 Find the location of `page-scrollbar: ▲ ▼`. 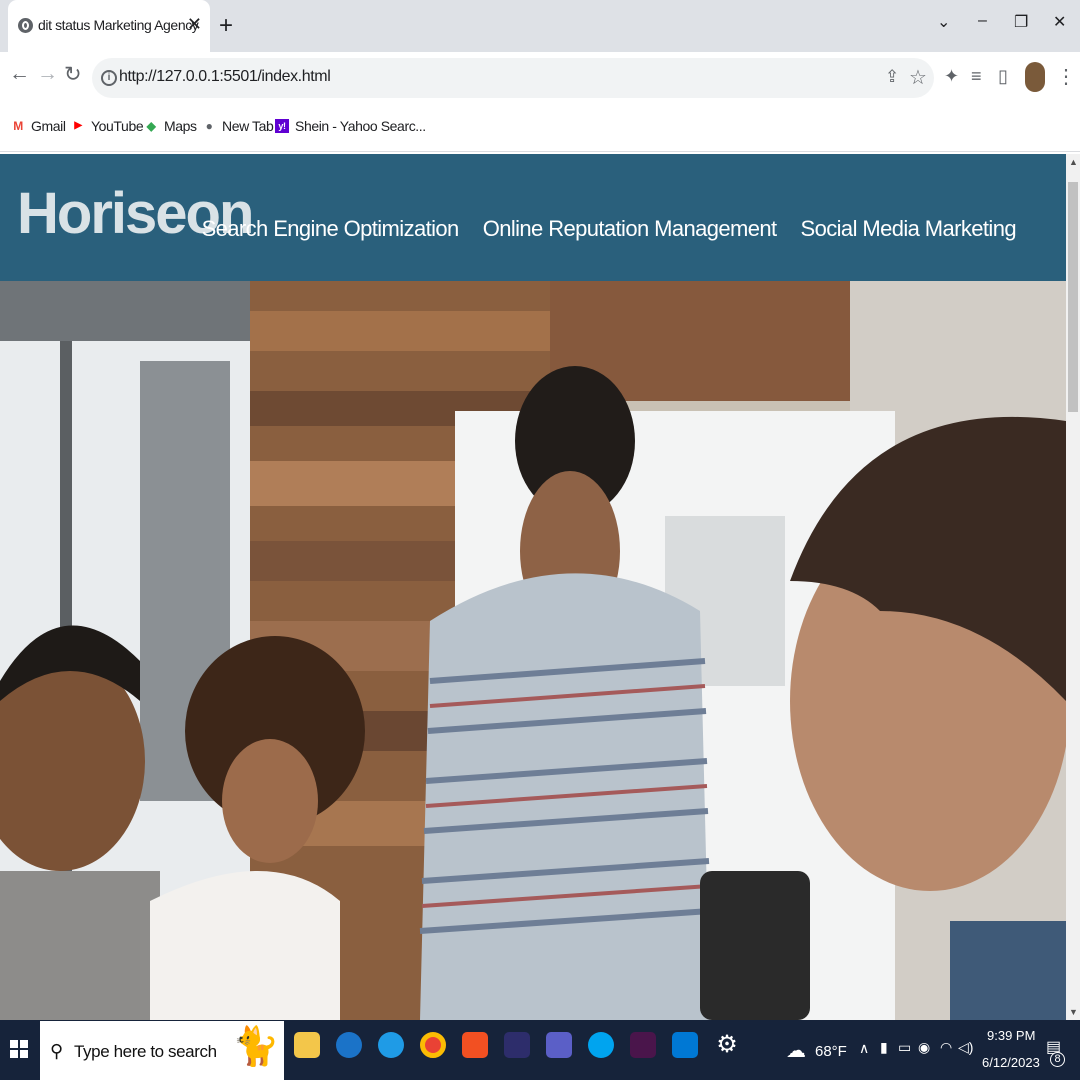

page-scrollbar: ▲ ▼ is located at coordinates (1073, 587).